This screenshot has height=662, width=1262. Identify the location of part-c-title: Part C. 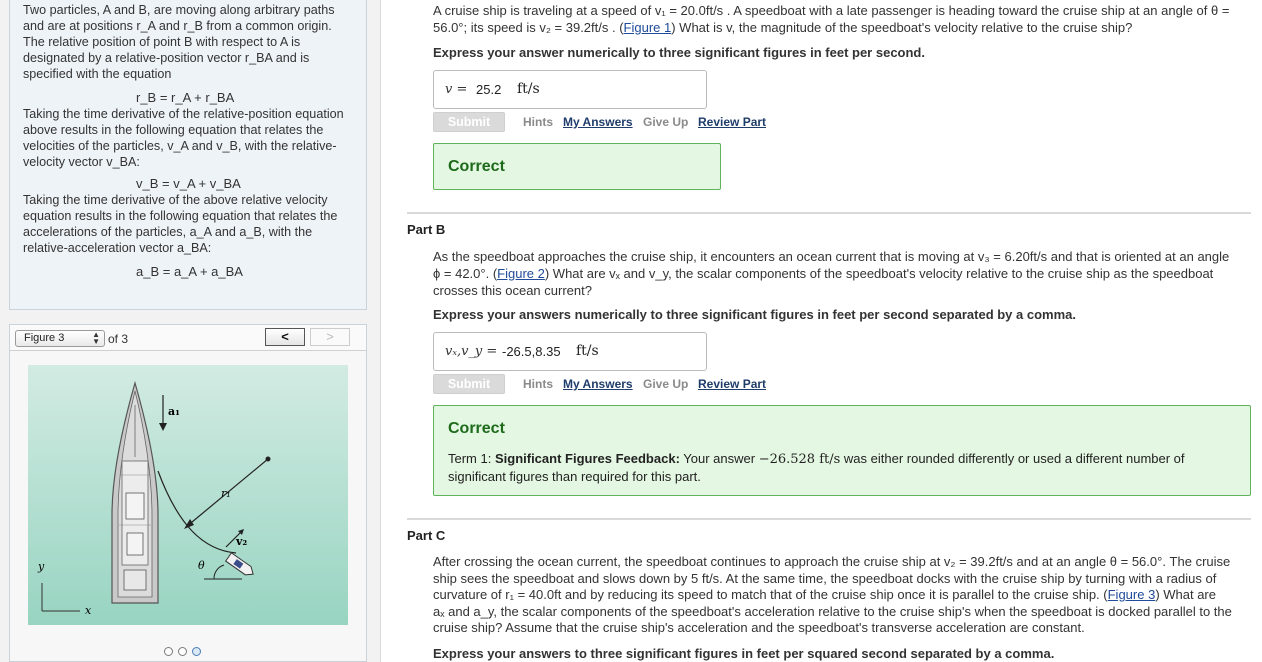
(426, 535).